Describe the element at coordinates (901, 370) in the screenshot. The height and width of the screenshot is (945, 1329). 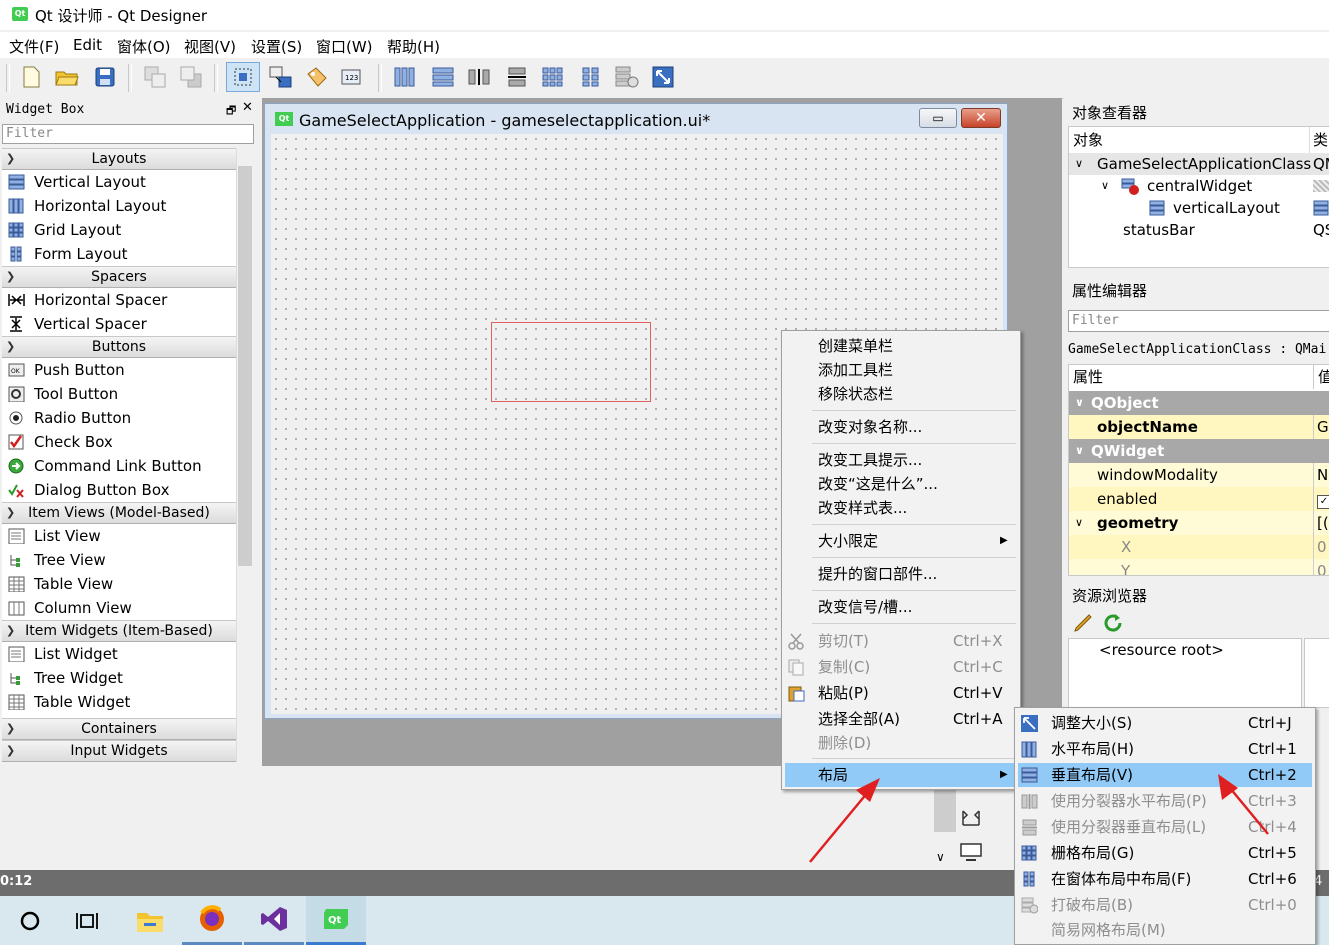
I see `menu-item-add-toolbar: 添加工具栏` at that location.